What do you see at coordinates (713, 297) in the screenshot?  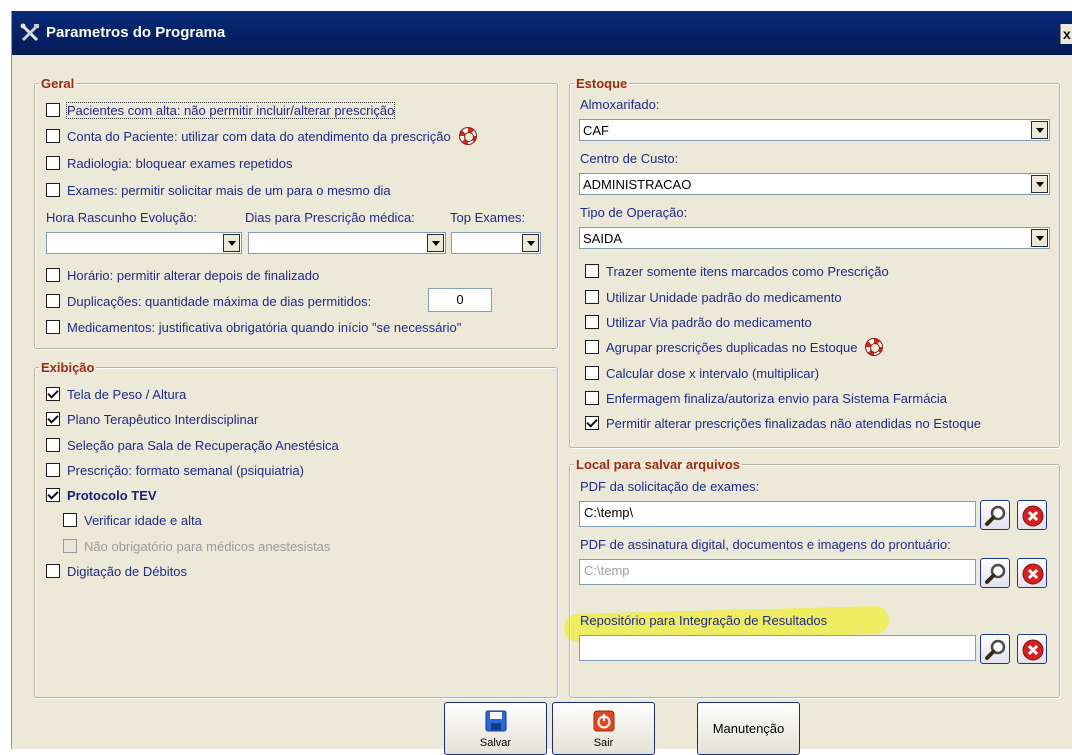 I see `check-unidade-padrao: Utilizar Unidade padrão do medicamento` at bounding box center [713, 297].